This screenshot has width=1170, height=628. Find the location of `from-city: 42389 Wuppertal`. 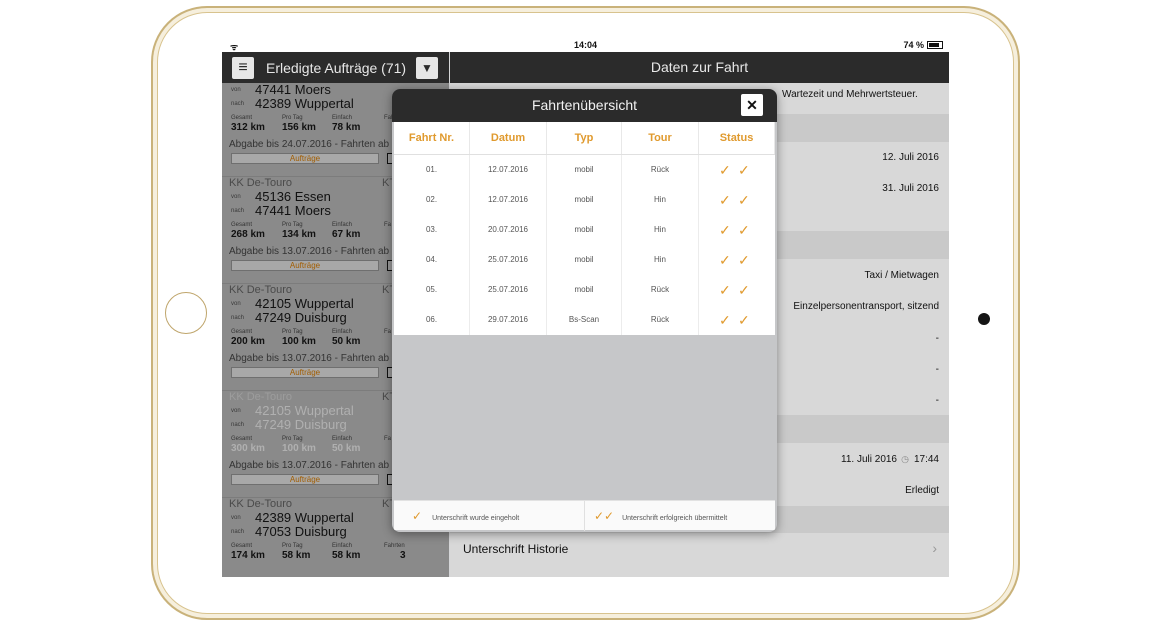

from-city: 42389 Wuppertal is located at coordinates (304, 517).